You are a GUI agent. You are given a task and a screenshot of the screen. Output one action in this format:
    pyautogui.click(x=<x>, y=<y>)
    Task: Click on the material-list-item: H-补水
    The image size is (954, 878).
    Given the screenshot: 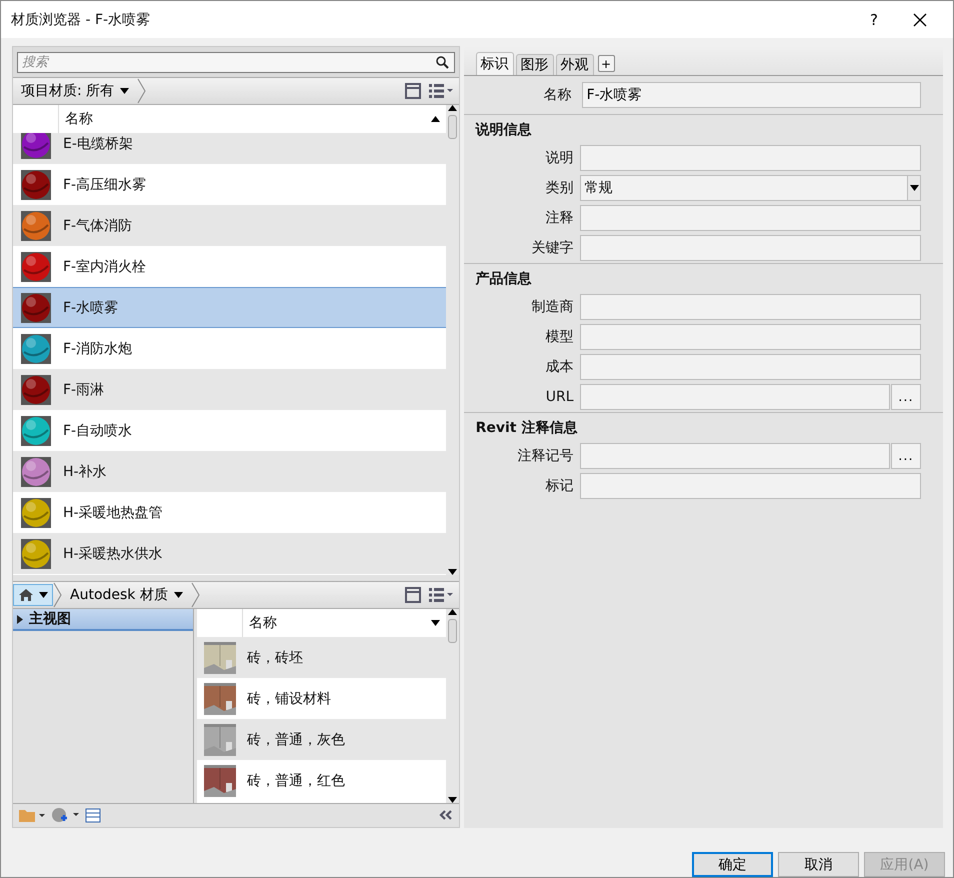 What is the action you would take?
    pyautogui.click(x=229, y=471)
    